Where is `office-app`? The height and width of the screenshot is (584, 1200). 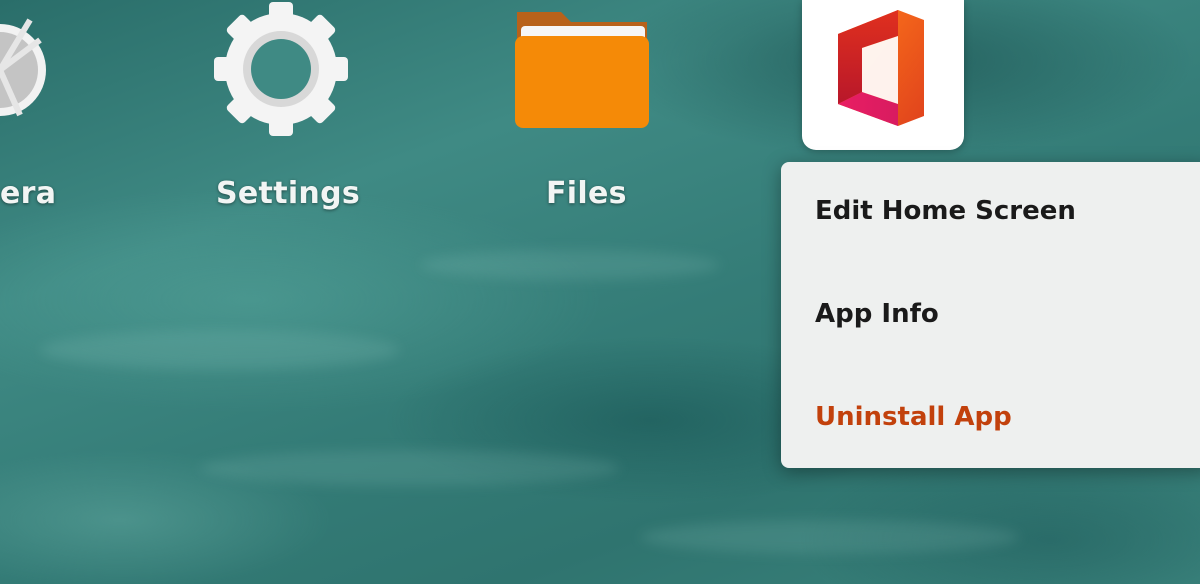 office-app is located at coordinates (883, 75).